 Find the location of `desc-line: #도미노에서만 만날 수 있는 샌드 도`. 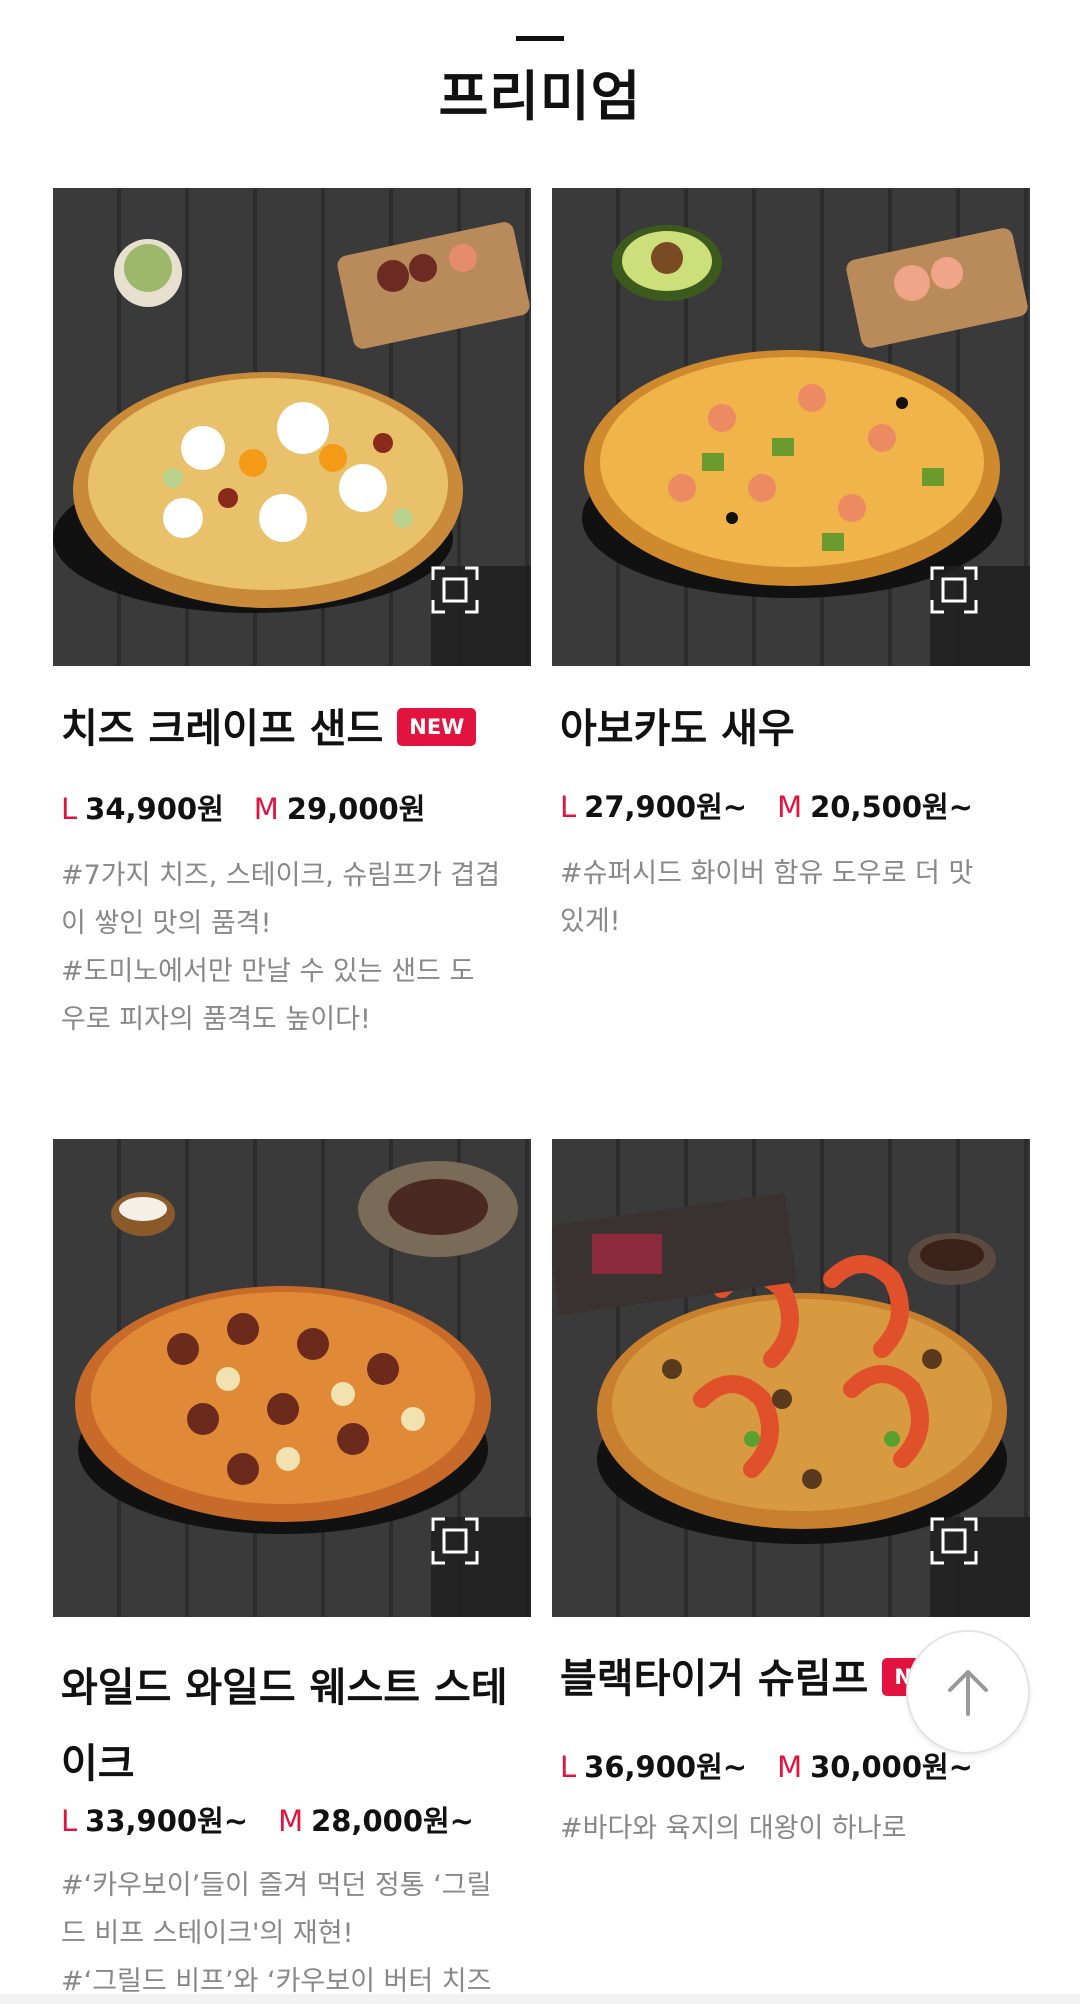

desc-line: #도미노에서만 만날 수 있는 샌드 도 is located at coordinates (268, 971).